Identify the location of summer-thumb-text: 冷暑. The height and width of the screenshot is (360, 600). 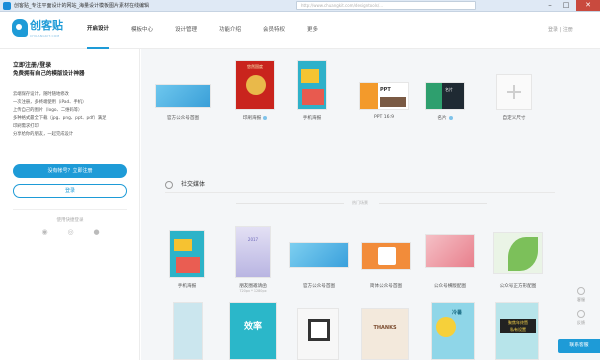
(457, 313).